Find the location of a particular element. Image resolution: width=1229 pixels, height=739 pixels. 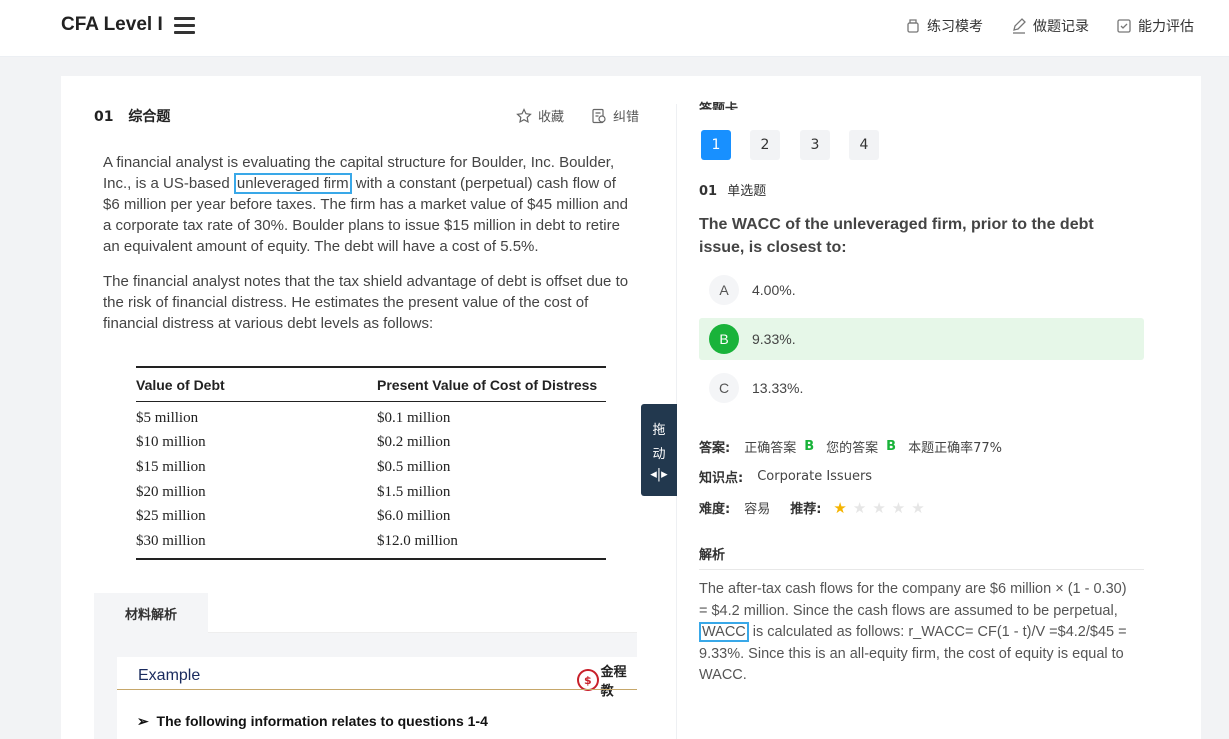

table-row: $5 million $0.1 million is located at coordinates (371, 418).